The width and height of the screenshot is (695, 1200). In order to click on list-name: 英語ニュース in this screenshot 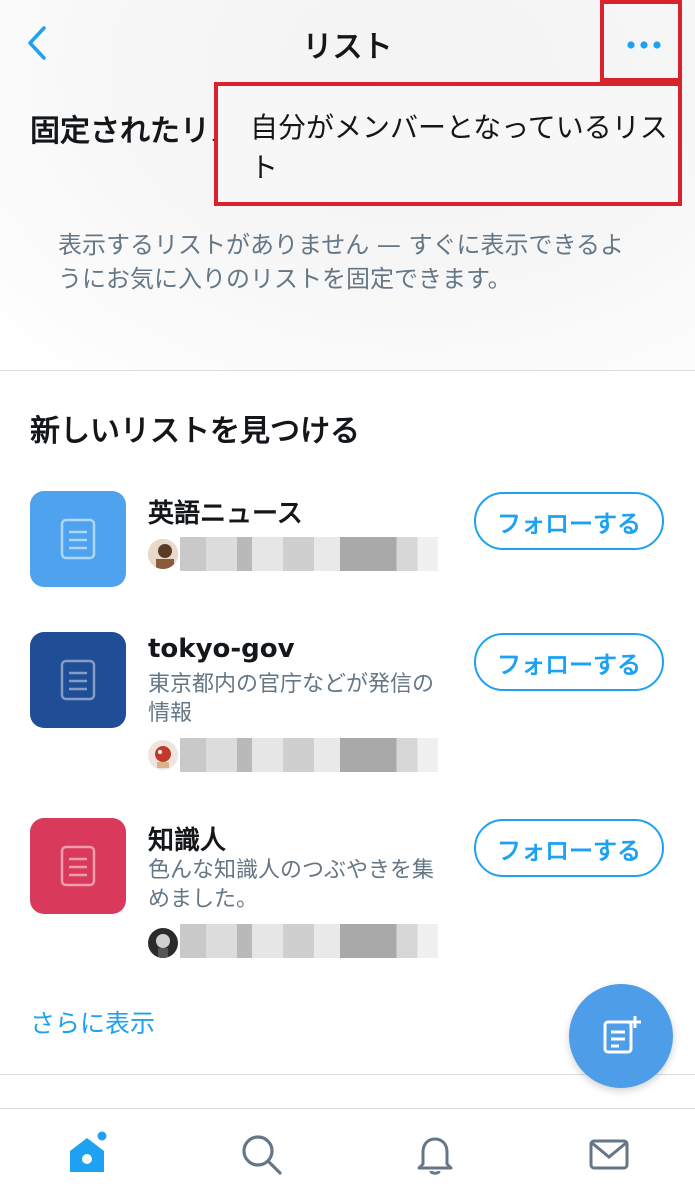, I will do `click(225, 514)`.